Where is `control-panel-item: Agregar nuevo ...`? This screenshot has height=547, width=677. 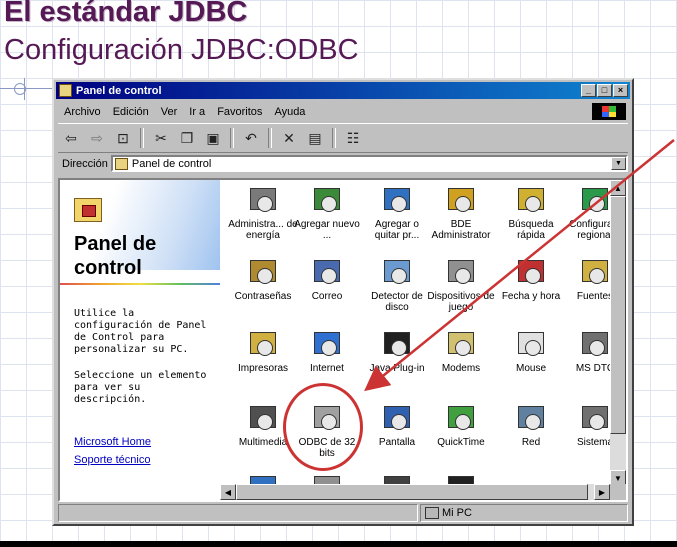 control-panel-item: Agregar nuevo ... is located at coordinates (327, 212).